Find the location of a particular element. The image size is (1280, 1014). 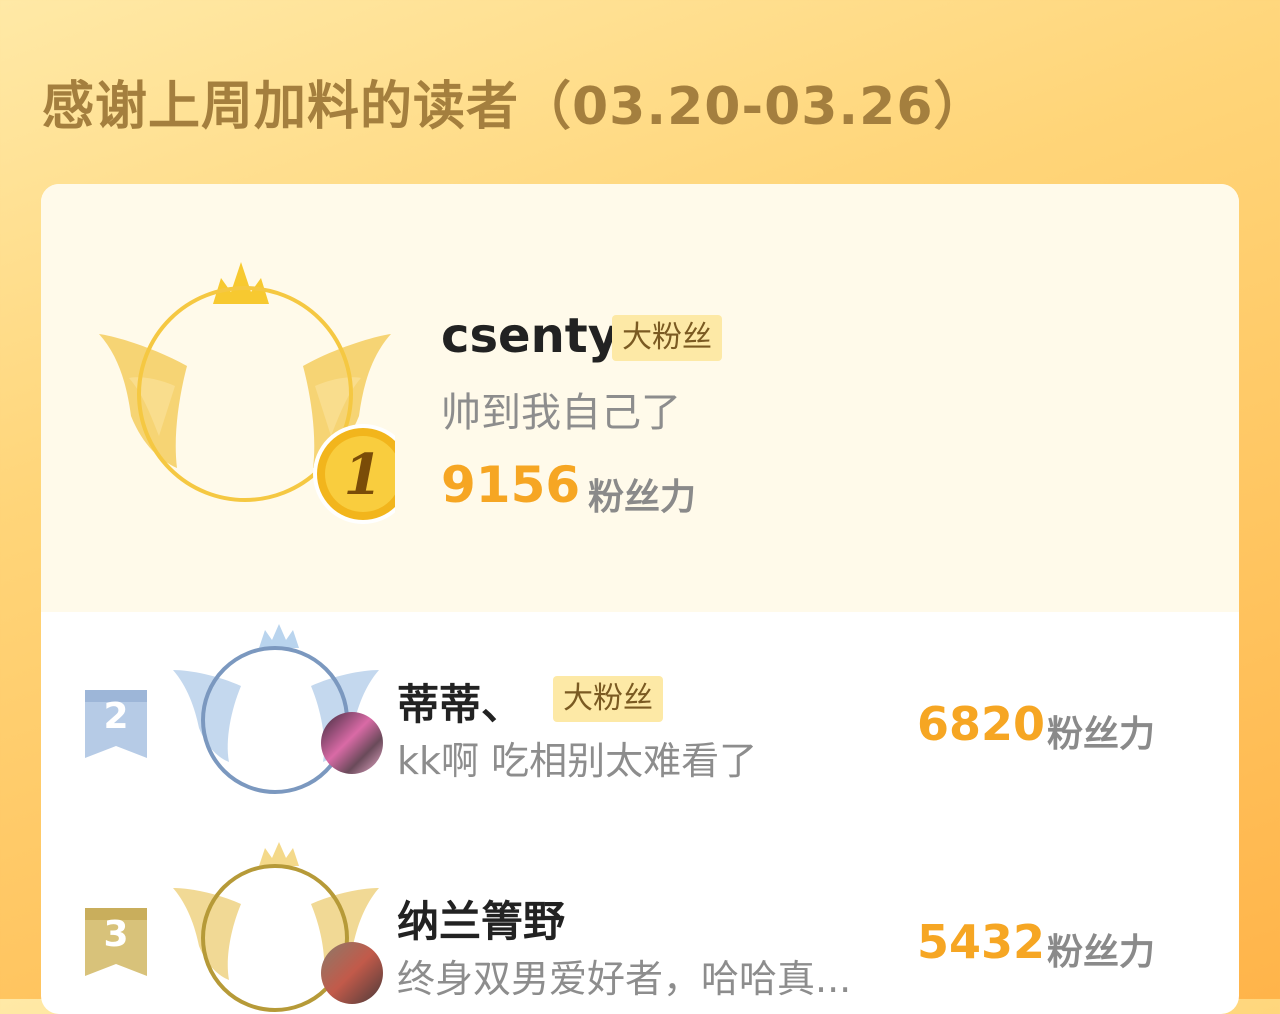

silver-avatar-frame is located at coordinates (277, 719).